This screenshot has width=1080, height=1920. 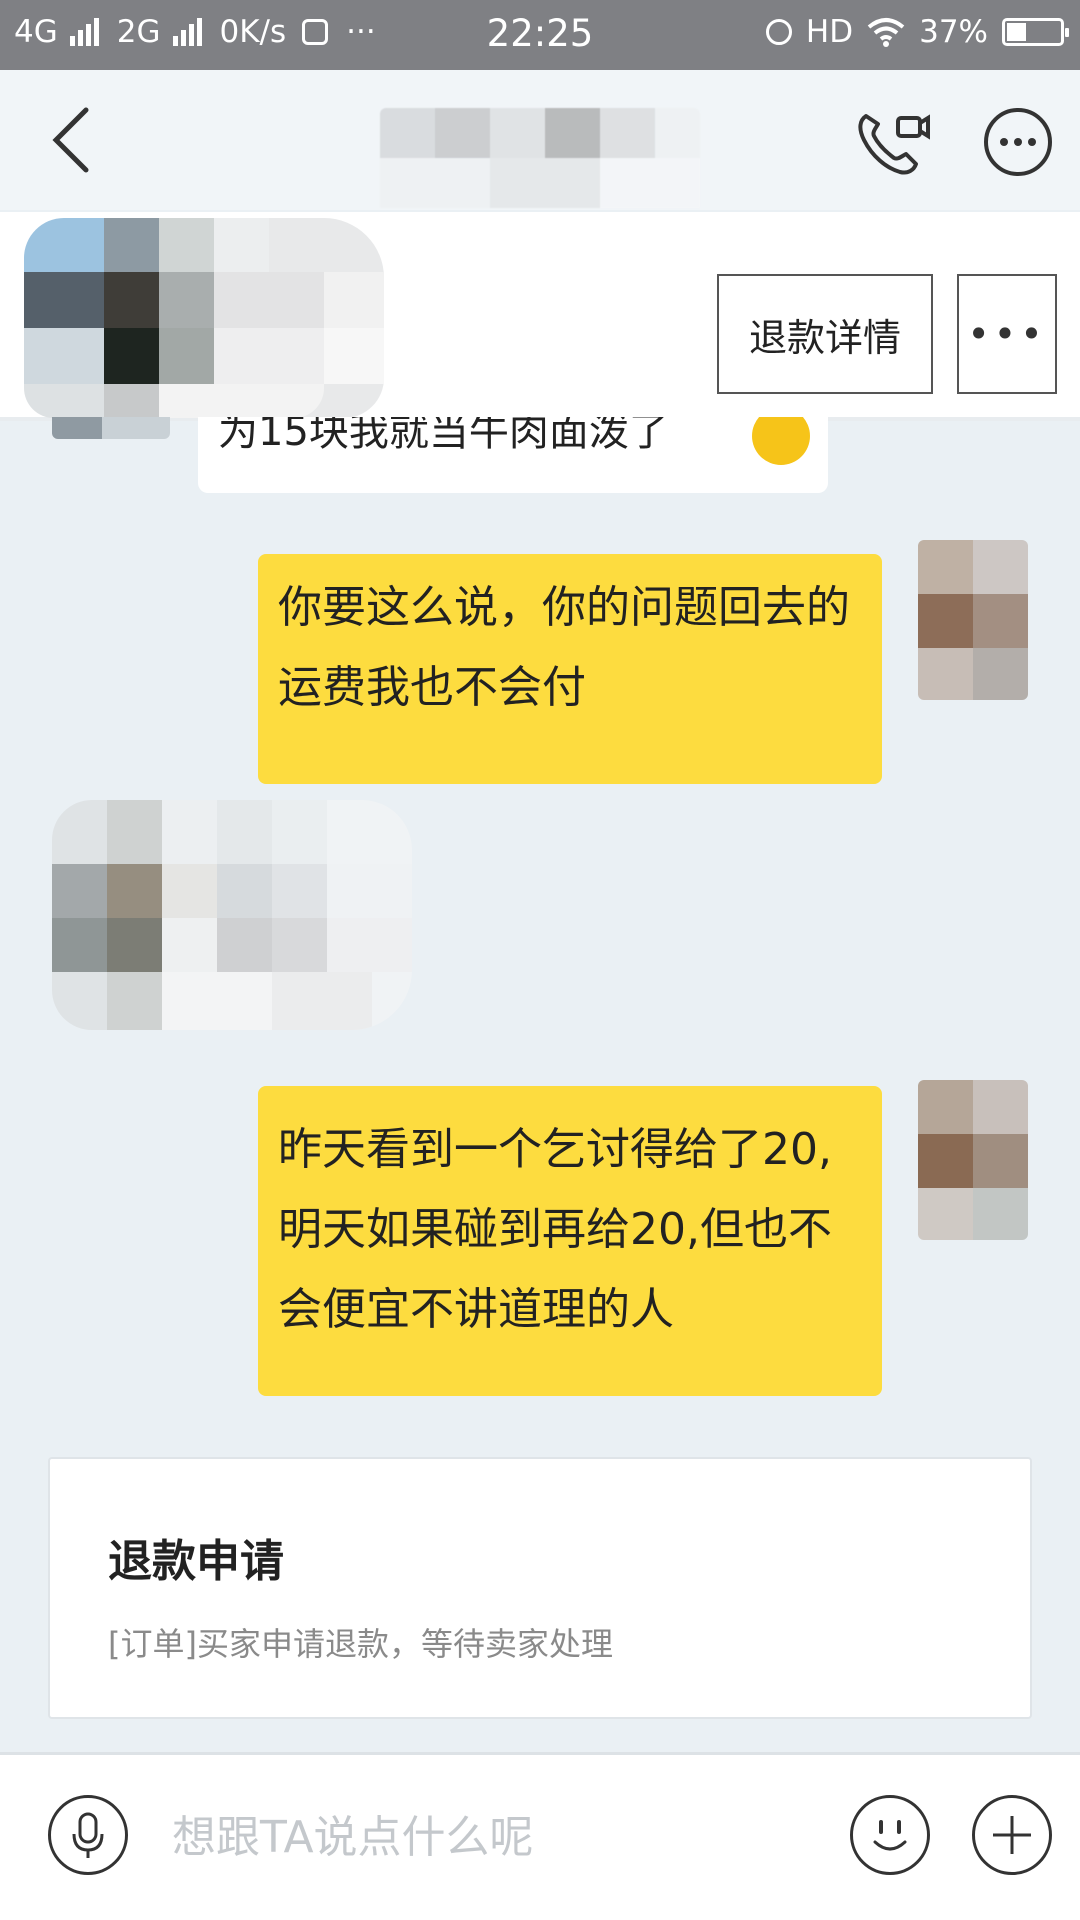 I want to click on message-bubble-incoming: 为15块我就当牛肉面泼了, so click(x=513, y=455).